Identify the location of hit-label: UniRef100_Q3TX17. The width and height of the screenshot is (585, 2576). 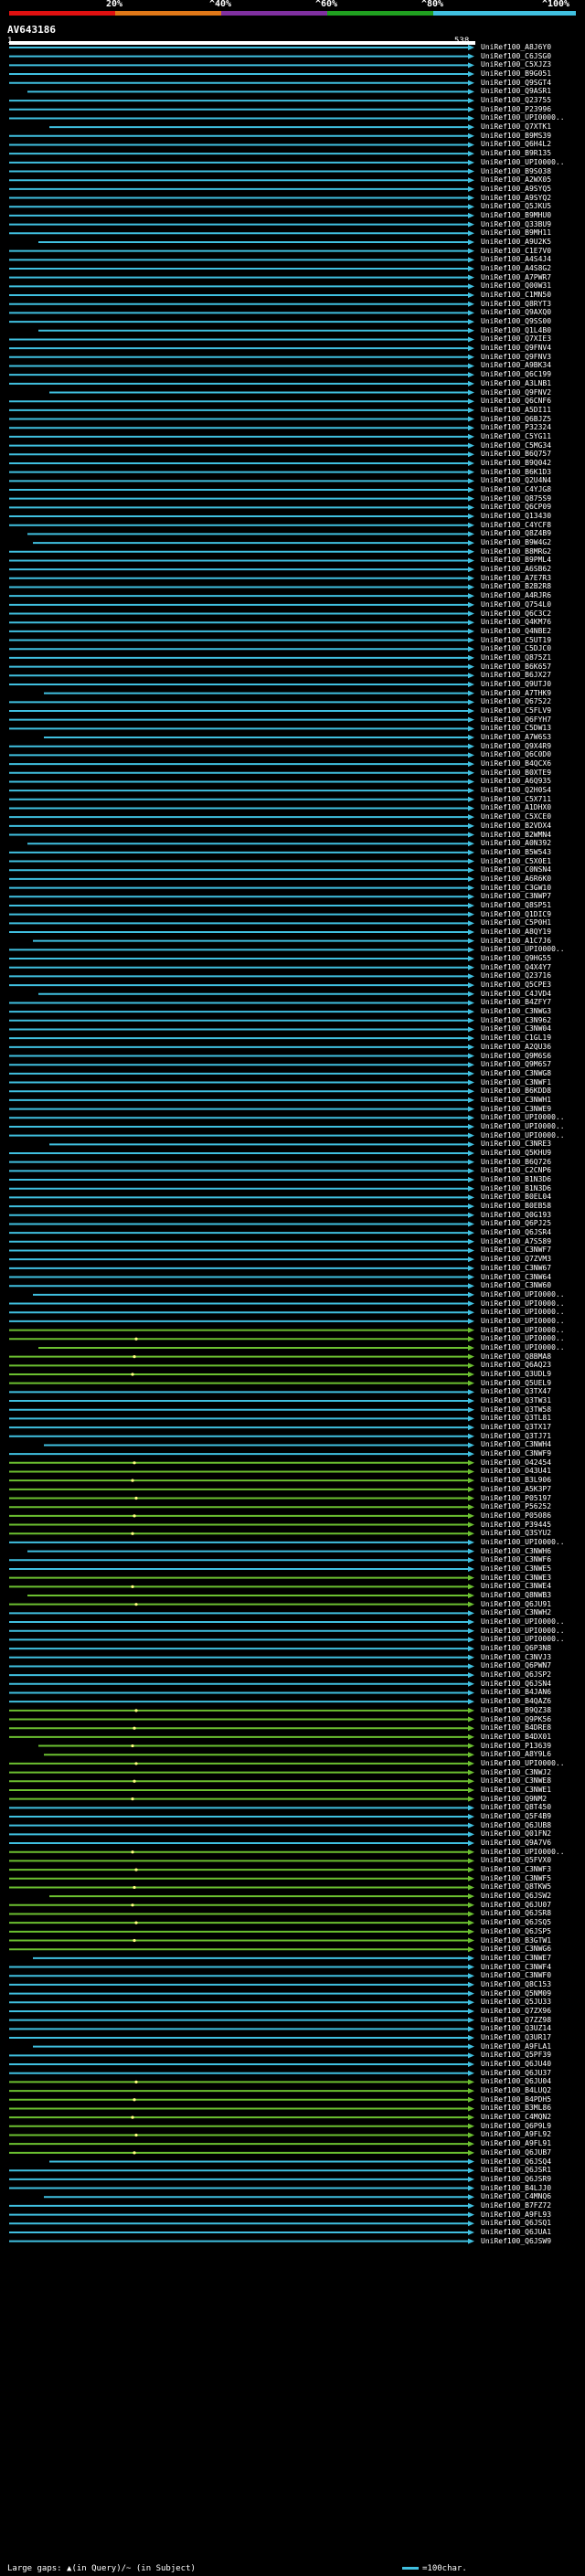
(516, 1427).